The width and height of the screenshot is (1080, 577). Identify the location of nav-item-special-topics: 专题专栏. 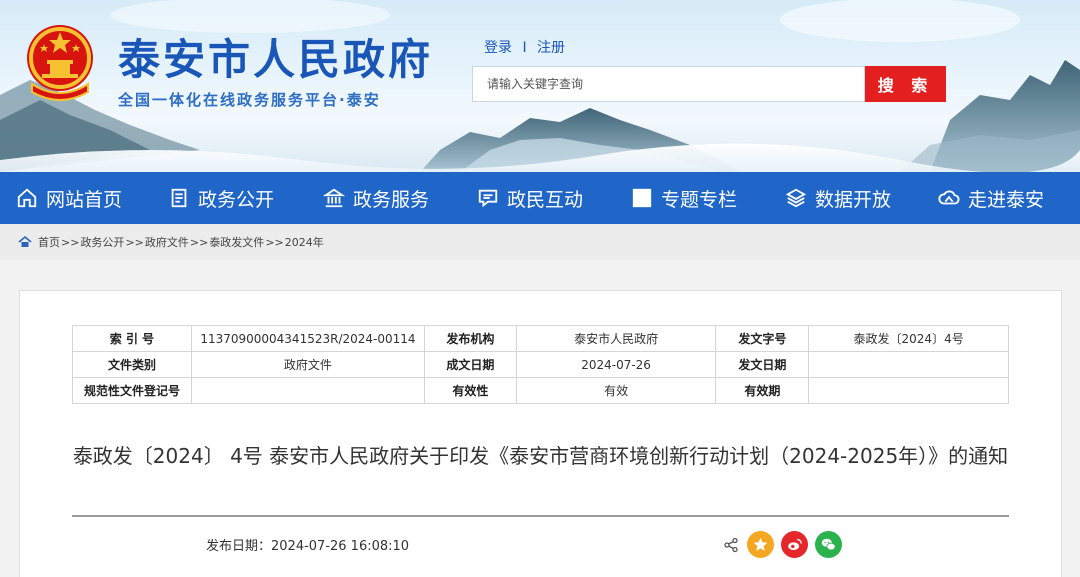
(684, 198).